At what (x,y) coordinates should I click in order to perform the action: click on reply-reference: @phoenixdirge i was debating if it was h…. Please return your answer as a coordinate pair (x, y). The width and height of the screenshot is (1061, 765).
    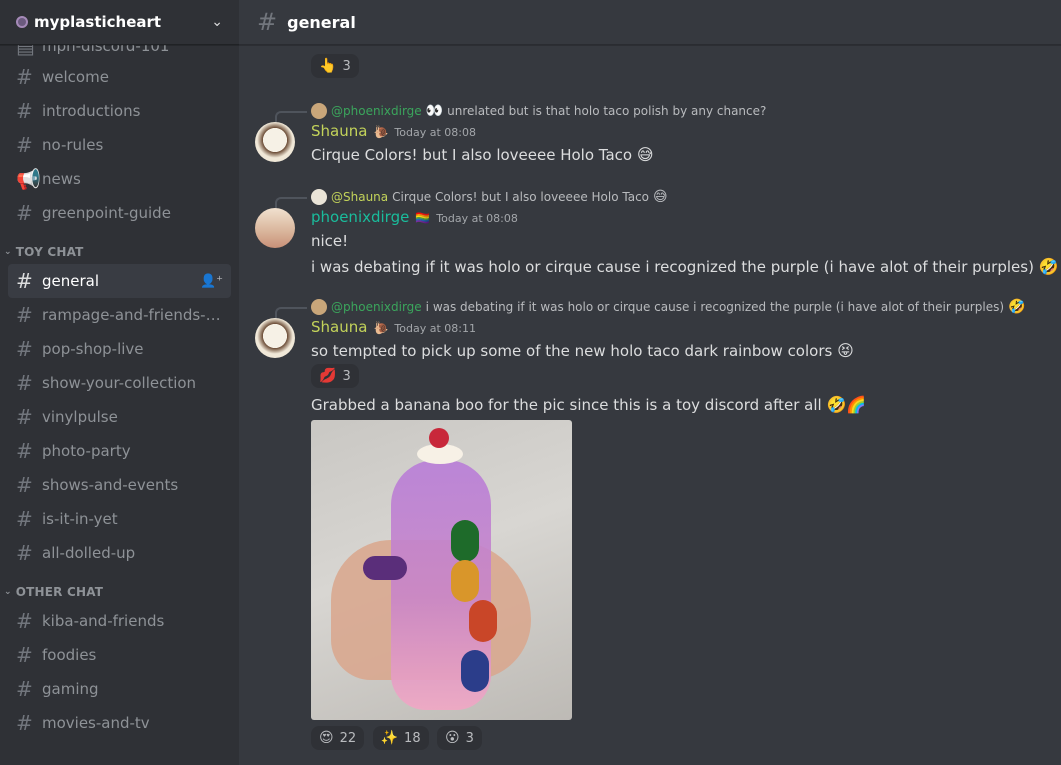
    Looking at the image, I should click on (668, 307).